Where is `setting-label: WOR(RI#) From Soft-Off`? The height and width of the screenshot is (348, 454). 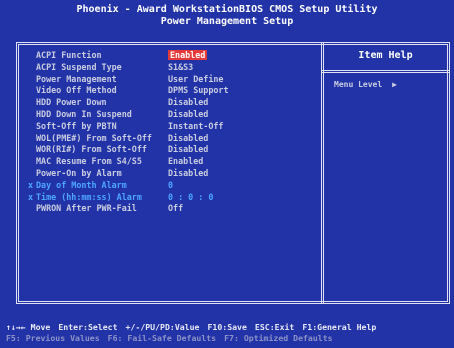
setting-label: WOR(RI#) From Soft-Off is located at coordinates (91, 149).